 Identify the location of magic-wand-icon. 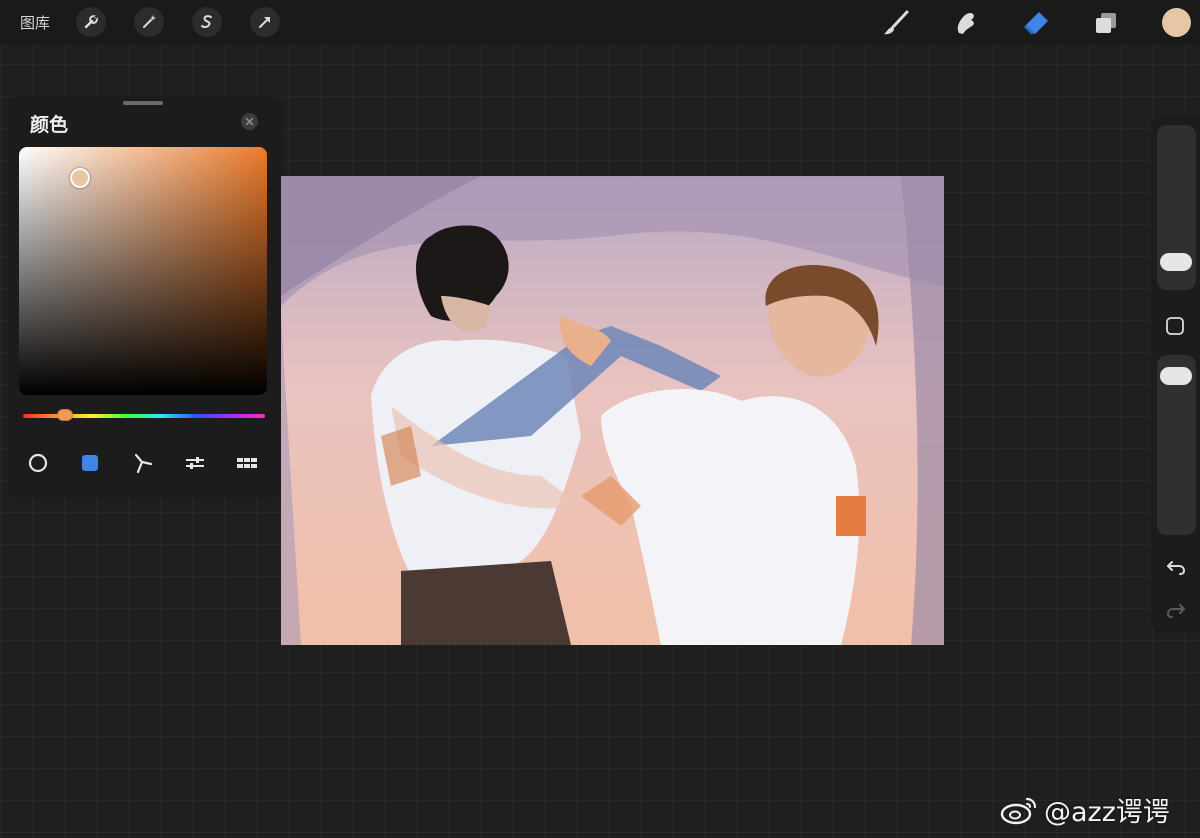
(149, 21).